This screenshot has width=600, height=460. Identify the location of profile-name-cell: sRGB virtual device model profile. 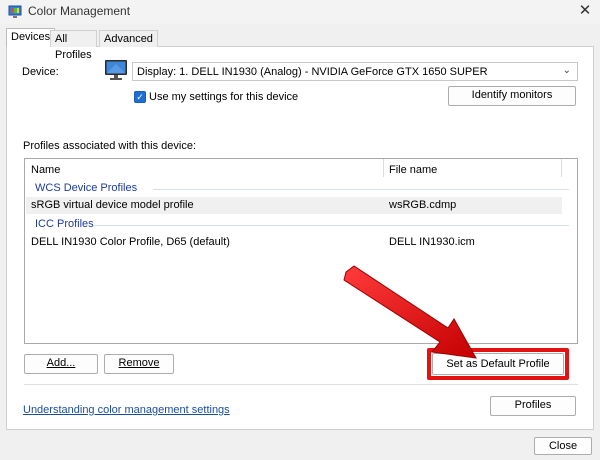
(112, 205).